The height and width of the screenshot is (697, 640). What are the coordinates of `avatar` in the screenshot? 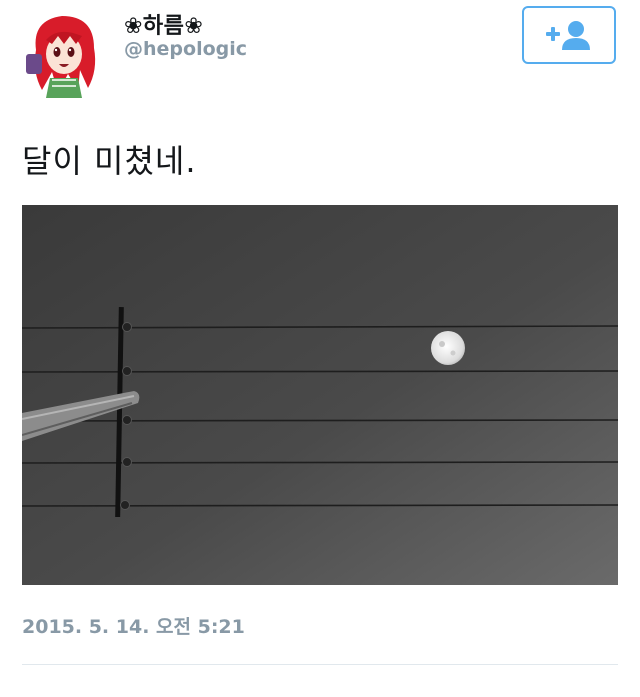 It's located at (62, 54).